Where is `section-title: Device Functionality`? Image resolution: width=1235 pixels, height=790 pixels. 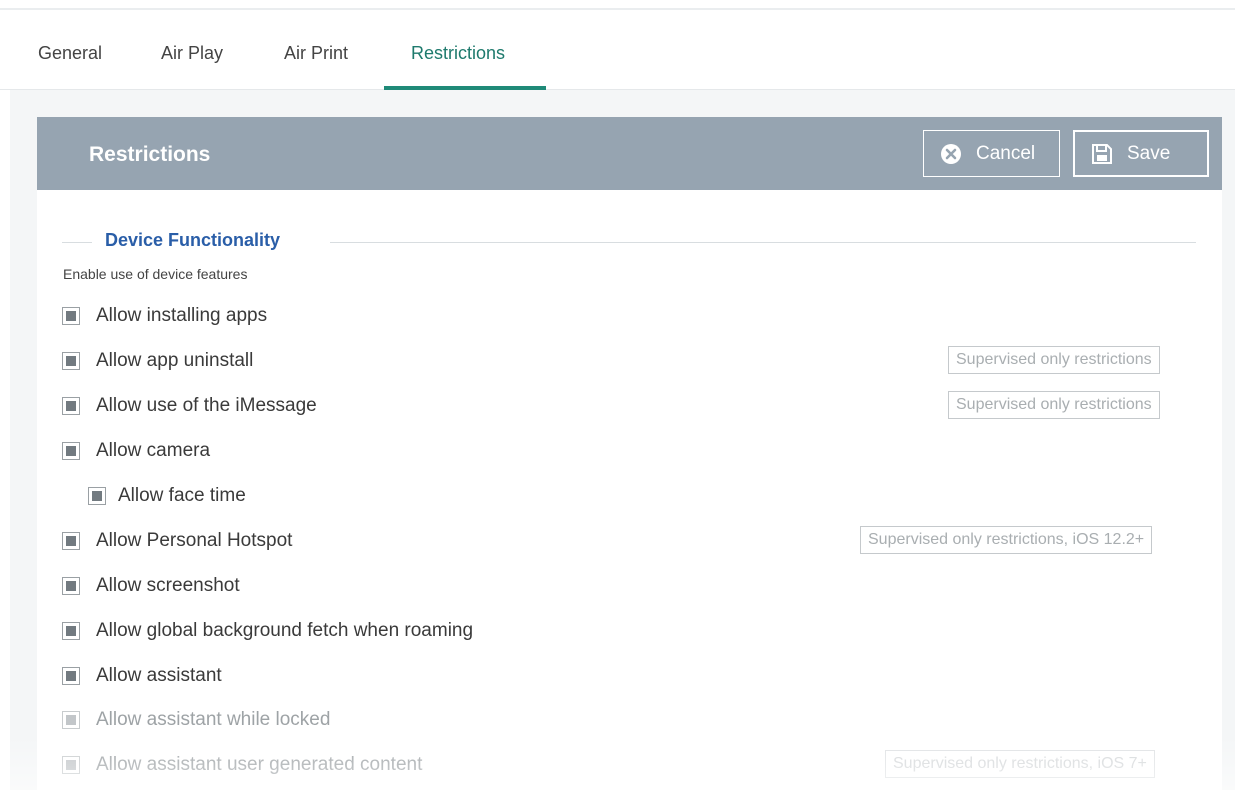 section-title: Device Functionality is located at coordinates (193, 240).